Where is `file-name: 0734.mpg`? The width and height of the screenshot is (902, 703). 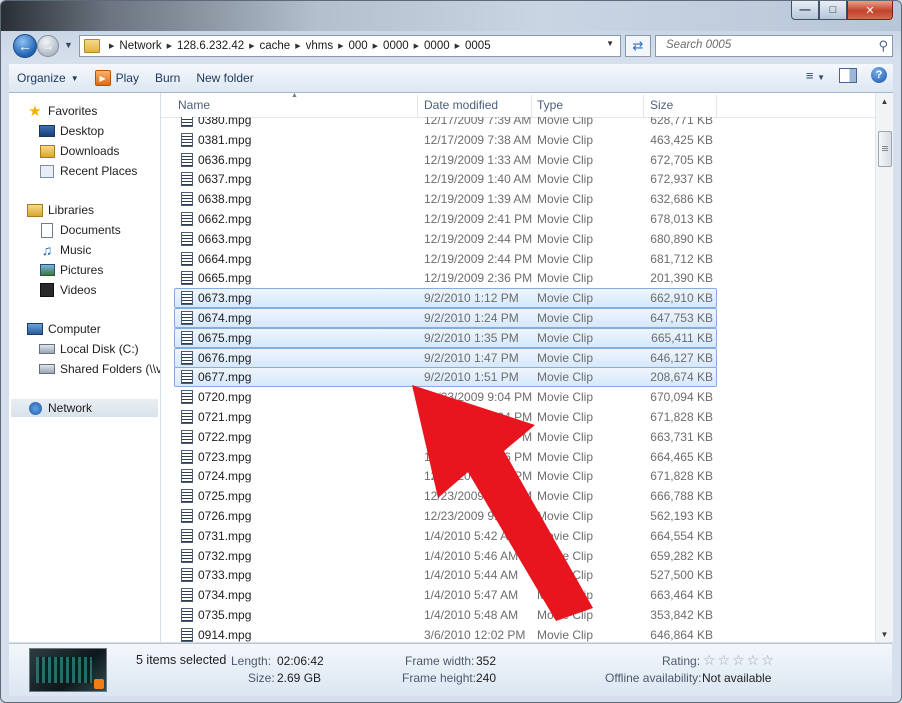 file-name: 0734.mpg is located at coordinates (225, 595).